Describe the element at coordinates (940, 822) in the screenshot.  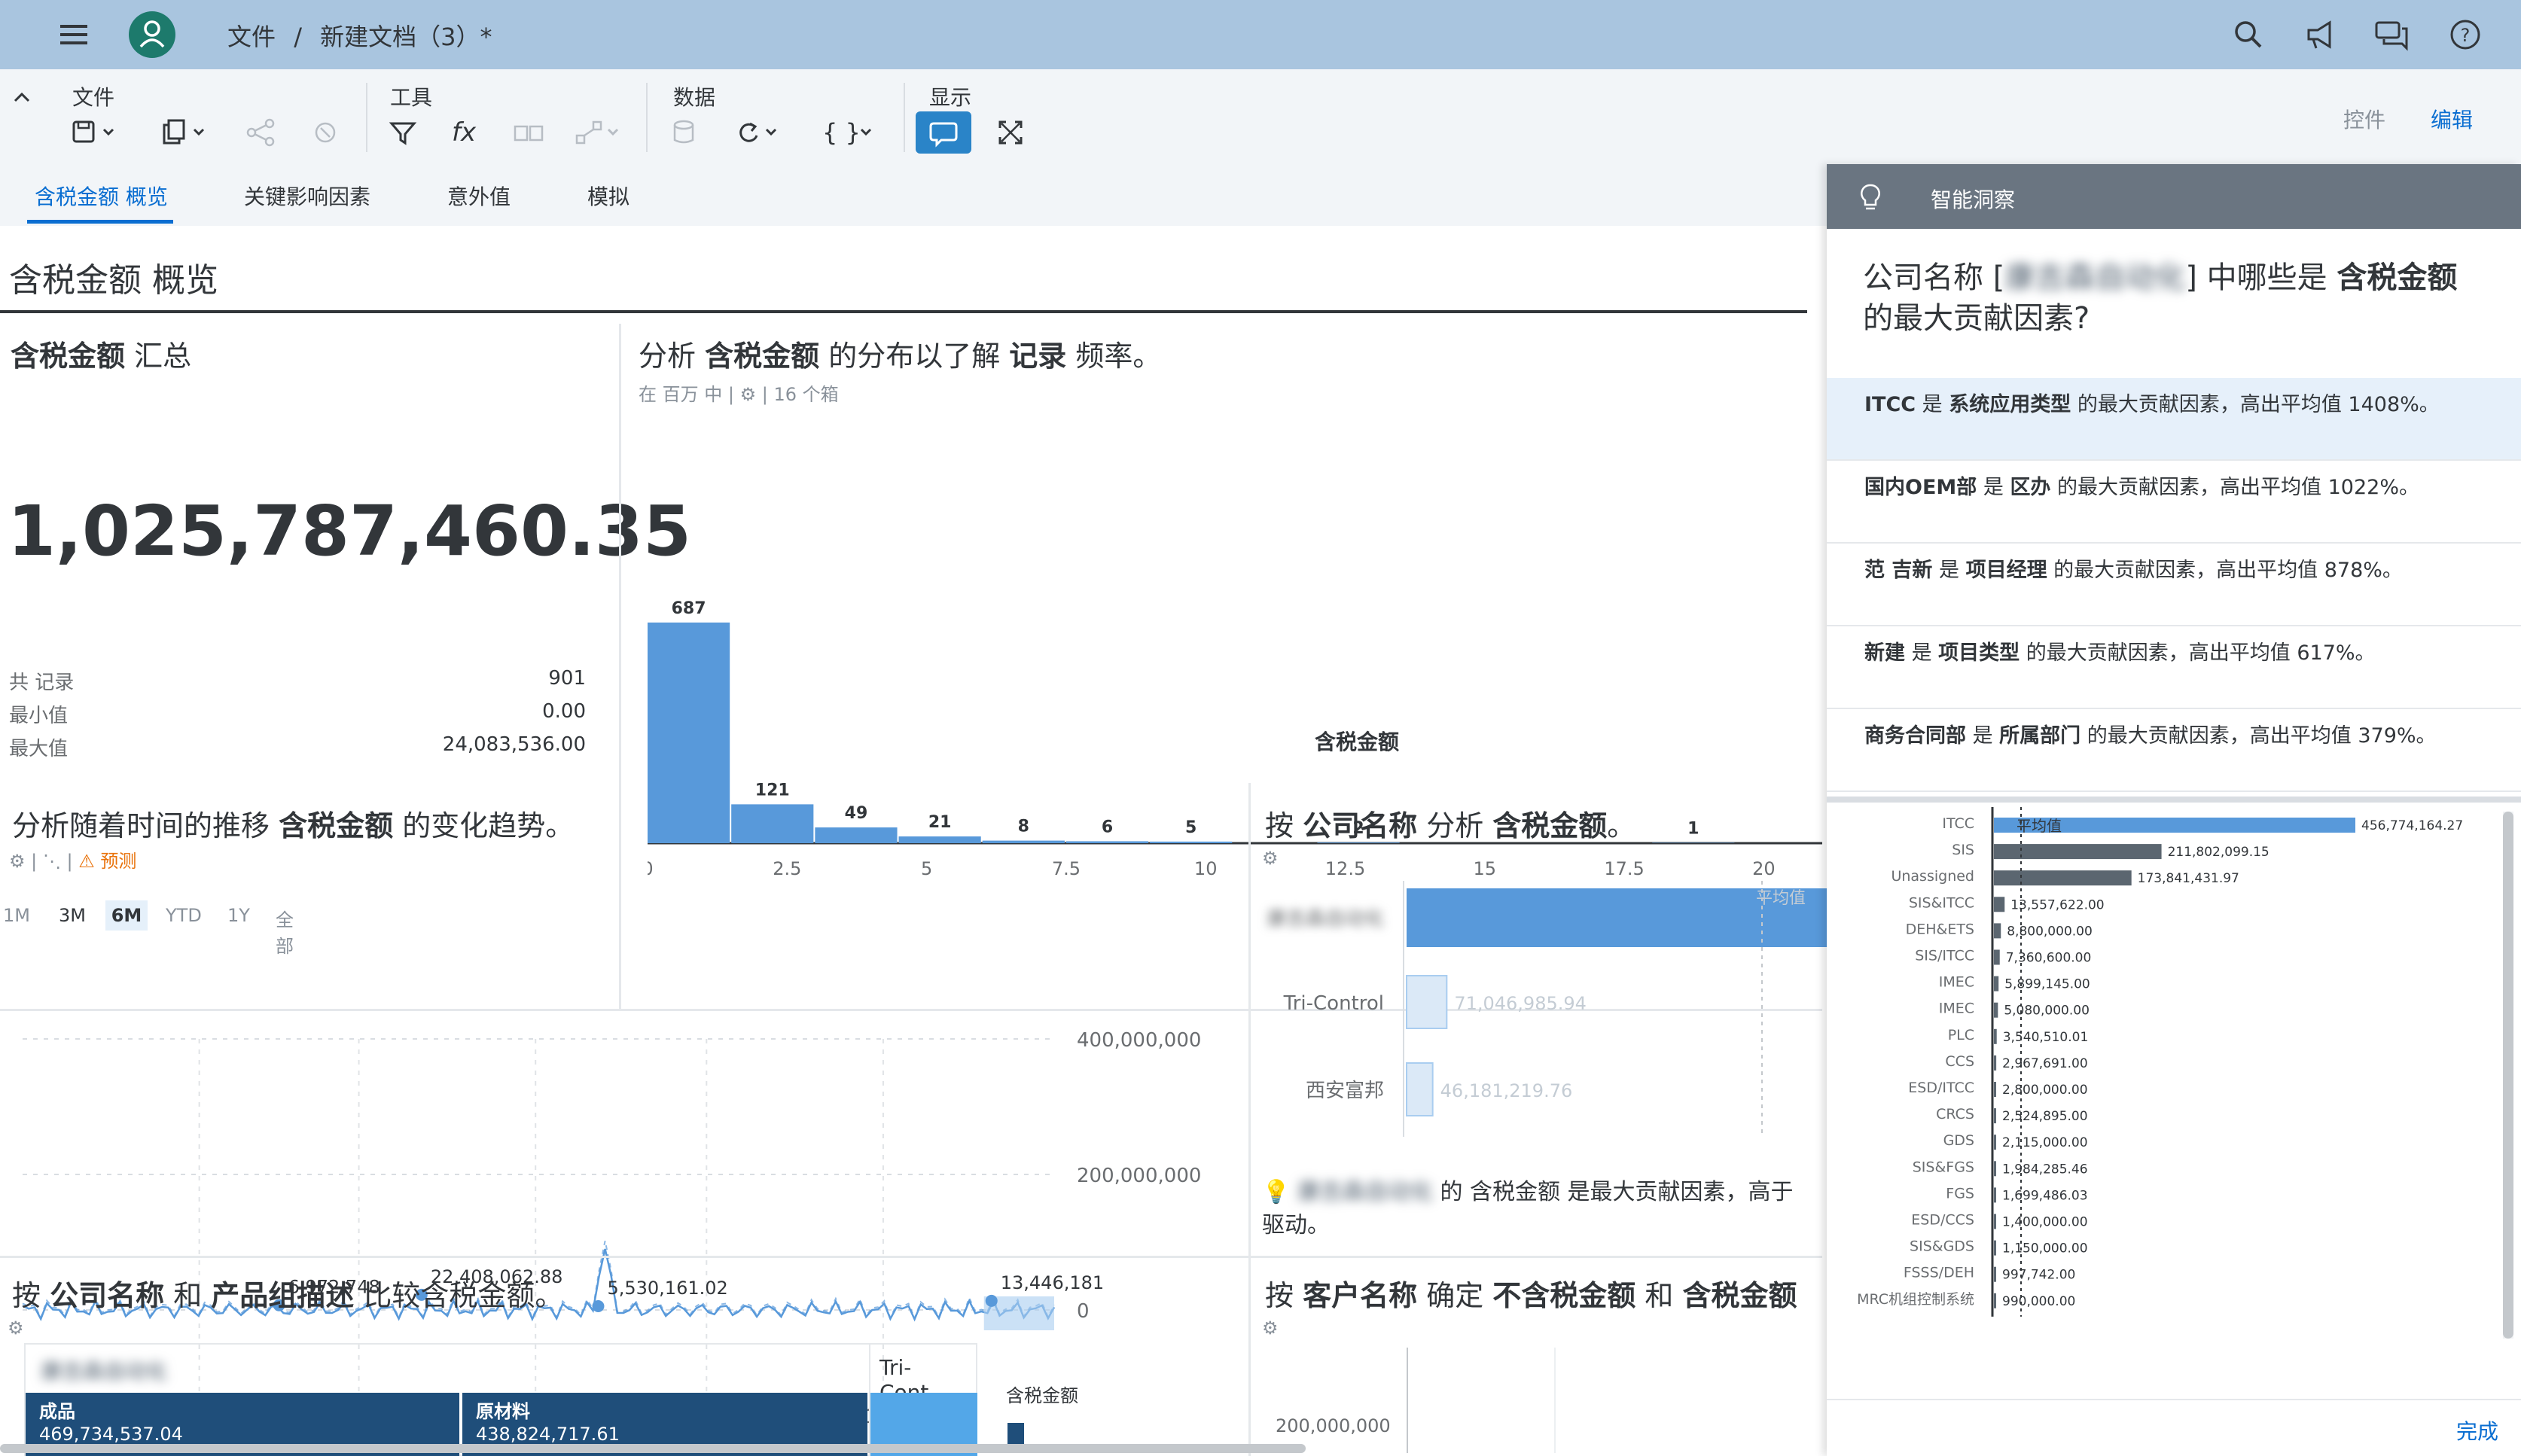
I see `histogram-bar-label: 21` at that location.